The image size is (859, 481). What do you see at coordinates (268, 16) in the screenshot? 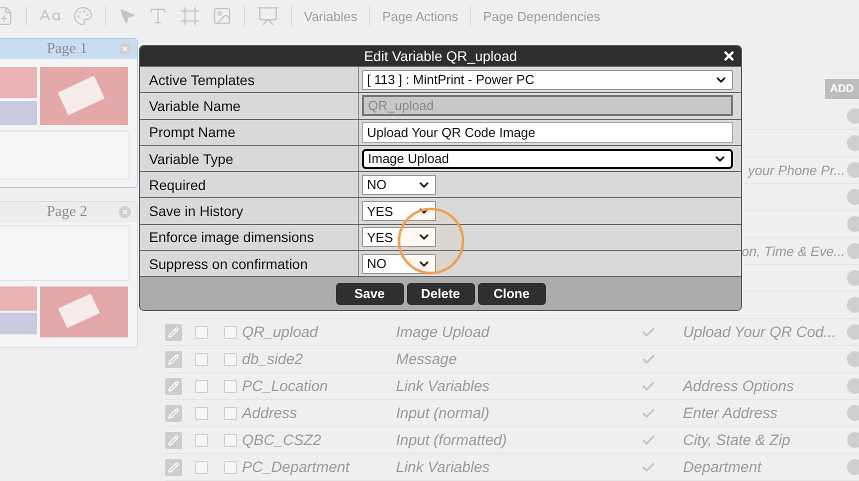
I see `monitor-icon` at bounding box center [268, 16].